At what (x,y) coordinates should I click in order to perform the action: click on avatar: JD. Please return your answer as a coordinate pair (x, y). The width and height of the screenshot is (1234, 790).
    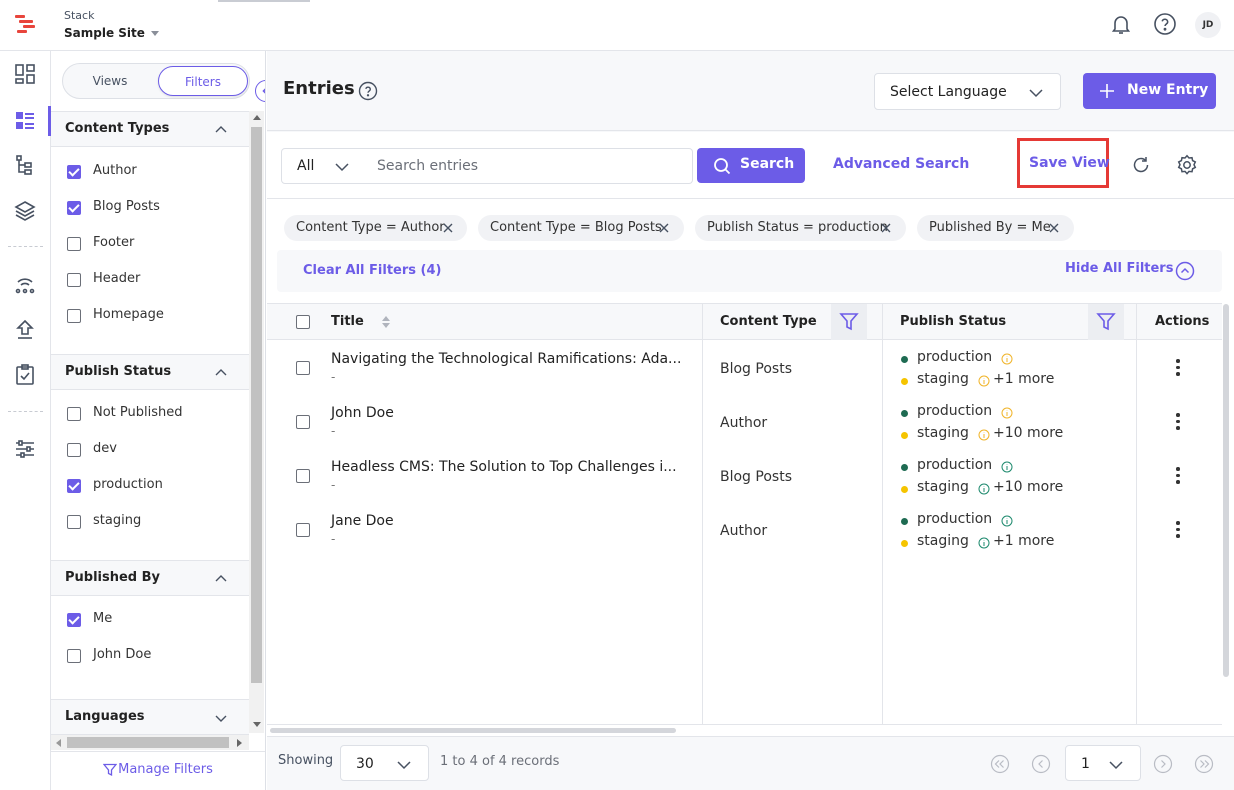
    Looking at the image, I should click on (1208, 25).